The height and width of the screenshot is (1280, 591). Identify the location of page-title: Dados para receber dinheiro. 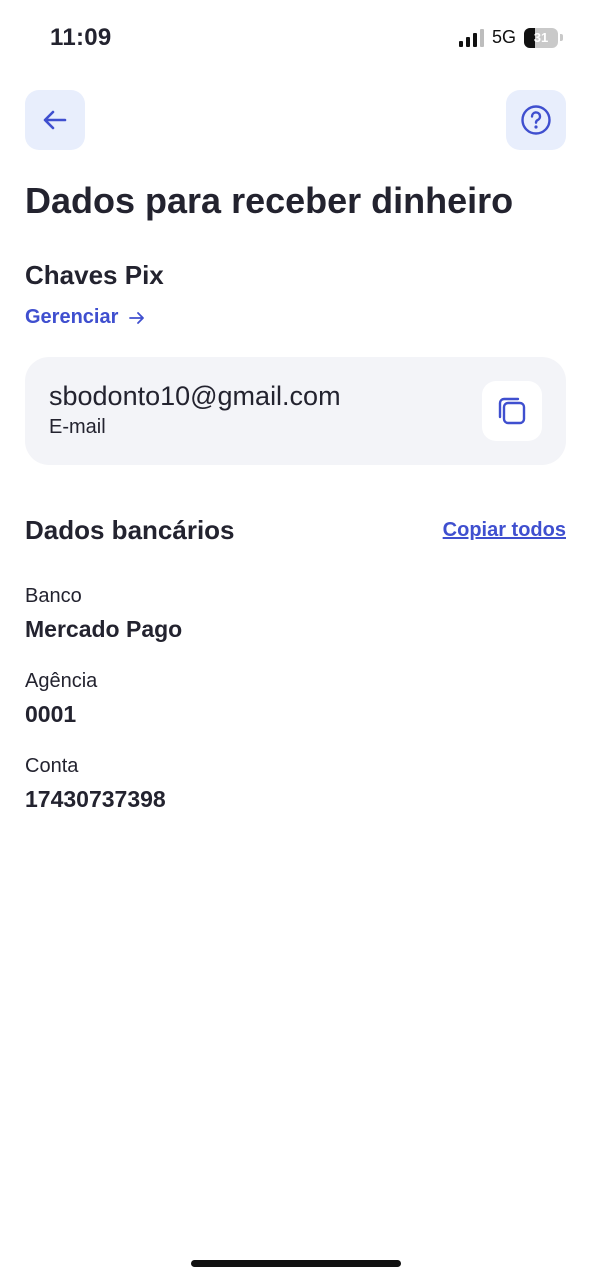
(269, 200).